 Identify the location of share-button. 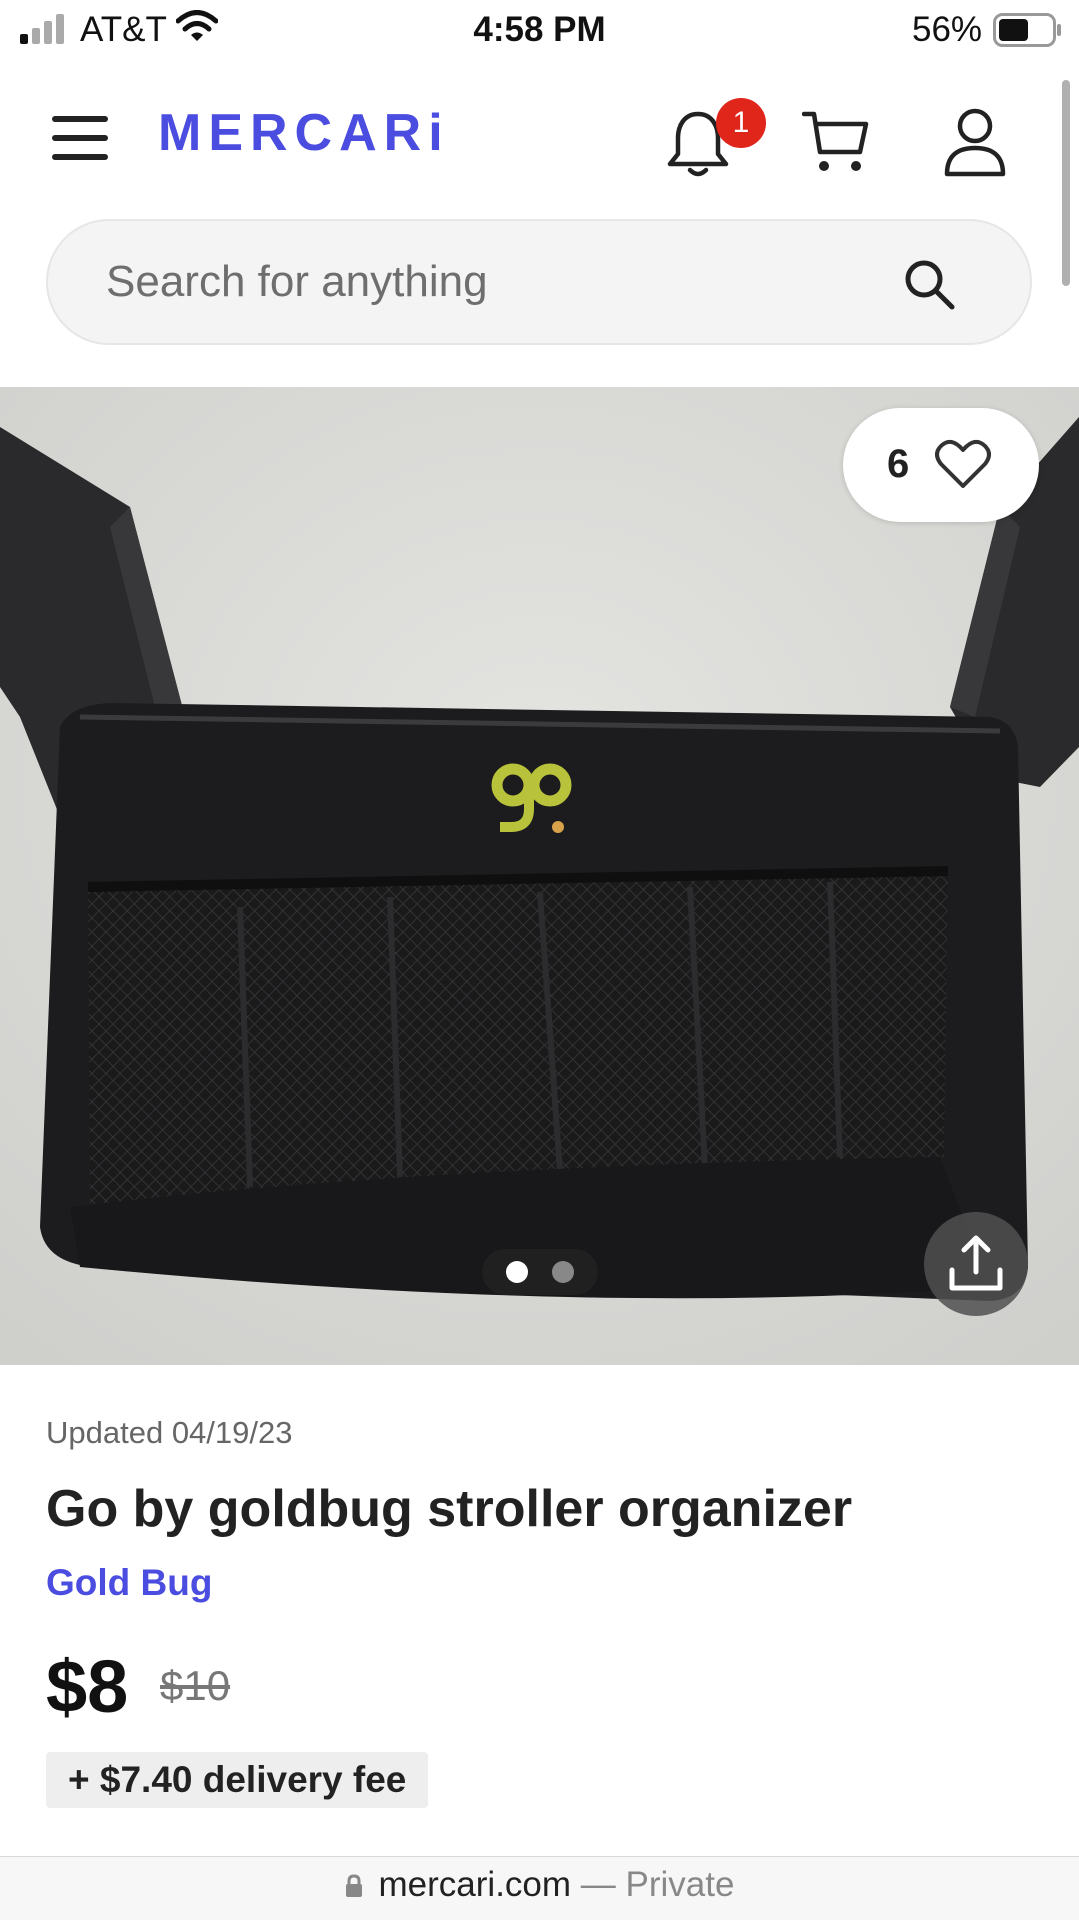
(976, 1264).